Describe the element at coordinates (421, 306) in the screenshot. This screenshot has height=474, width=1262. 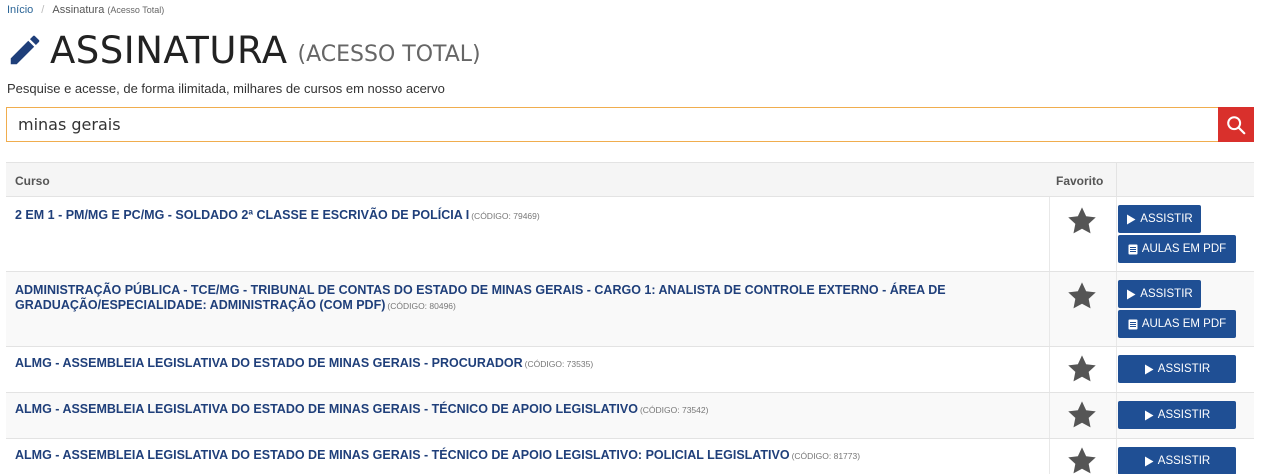
I see `course-code: (CÓDIGO: 80496)` at that location.